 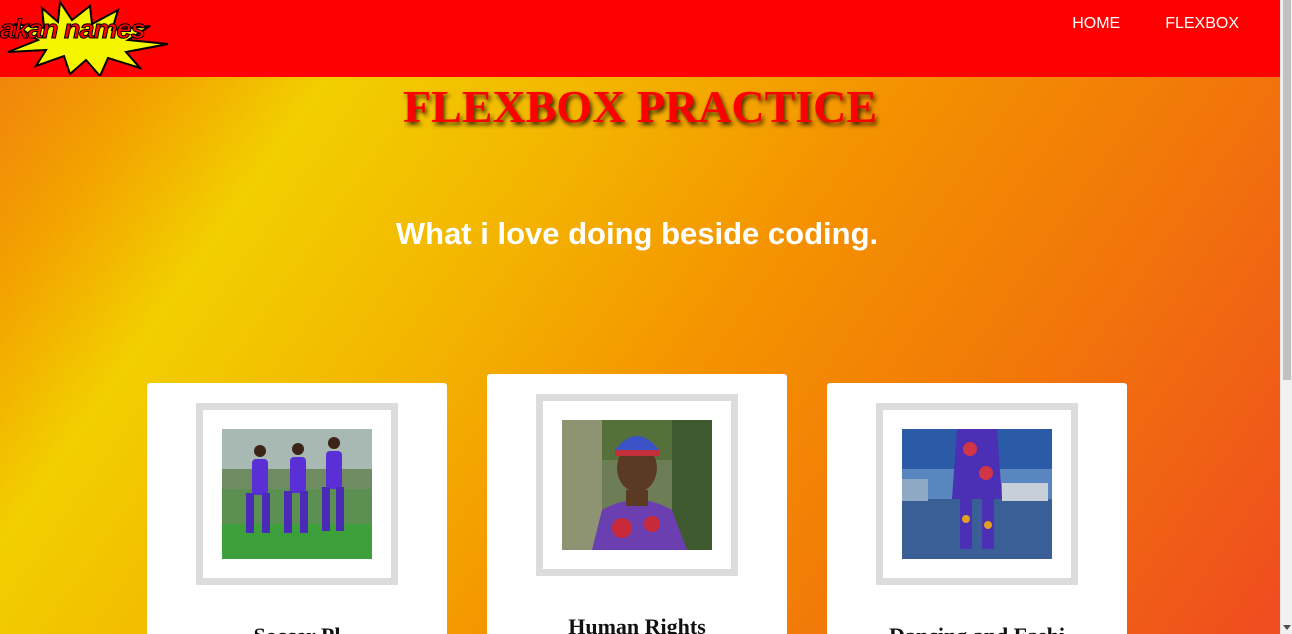 I want to click on card-dancing-fashion: Dancing and Fashi, so click(x=977, y=508).